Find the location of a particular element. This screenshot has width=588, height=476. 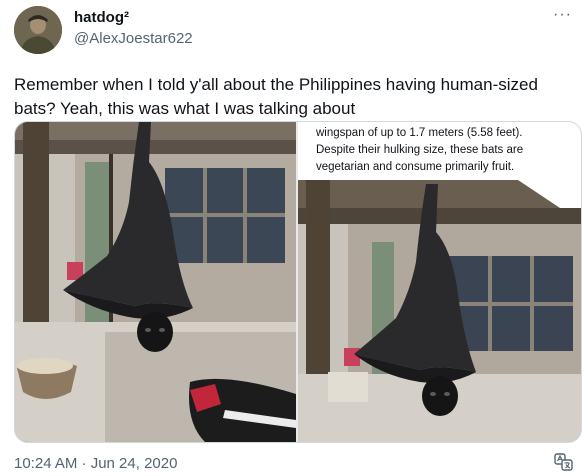

avatar is located at coordinates (38, 30).